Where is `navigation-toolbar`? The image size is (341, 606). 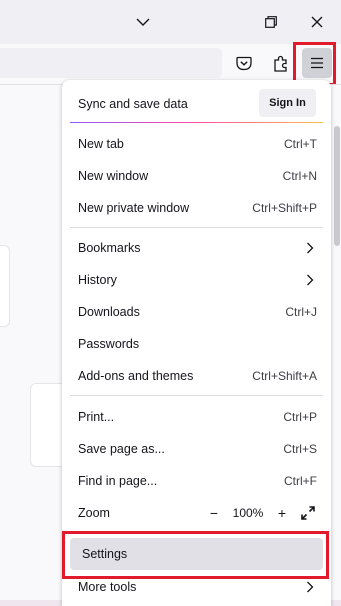
navigation-toolbar is located at coordinates (170, 64).